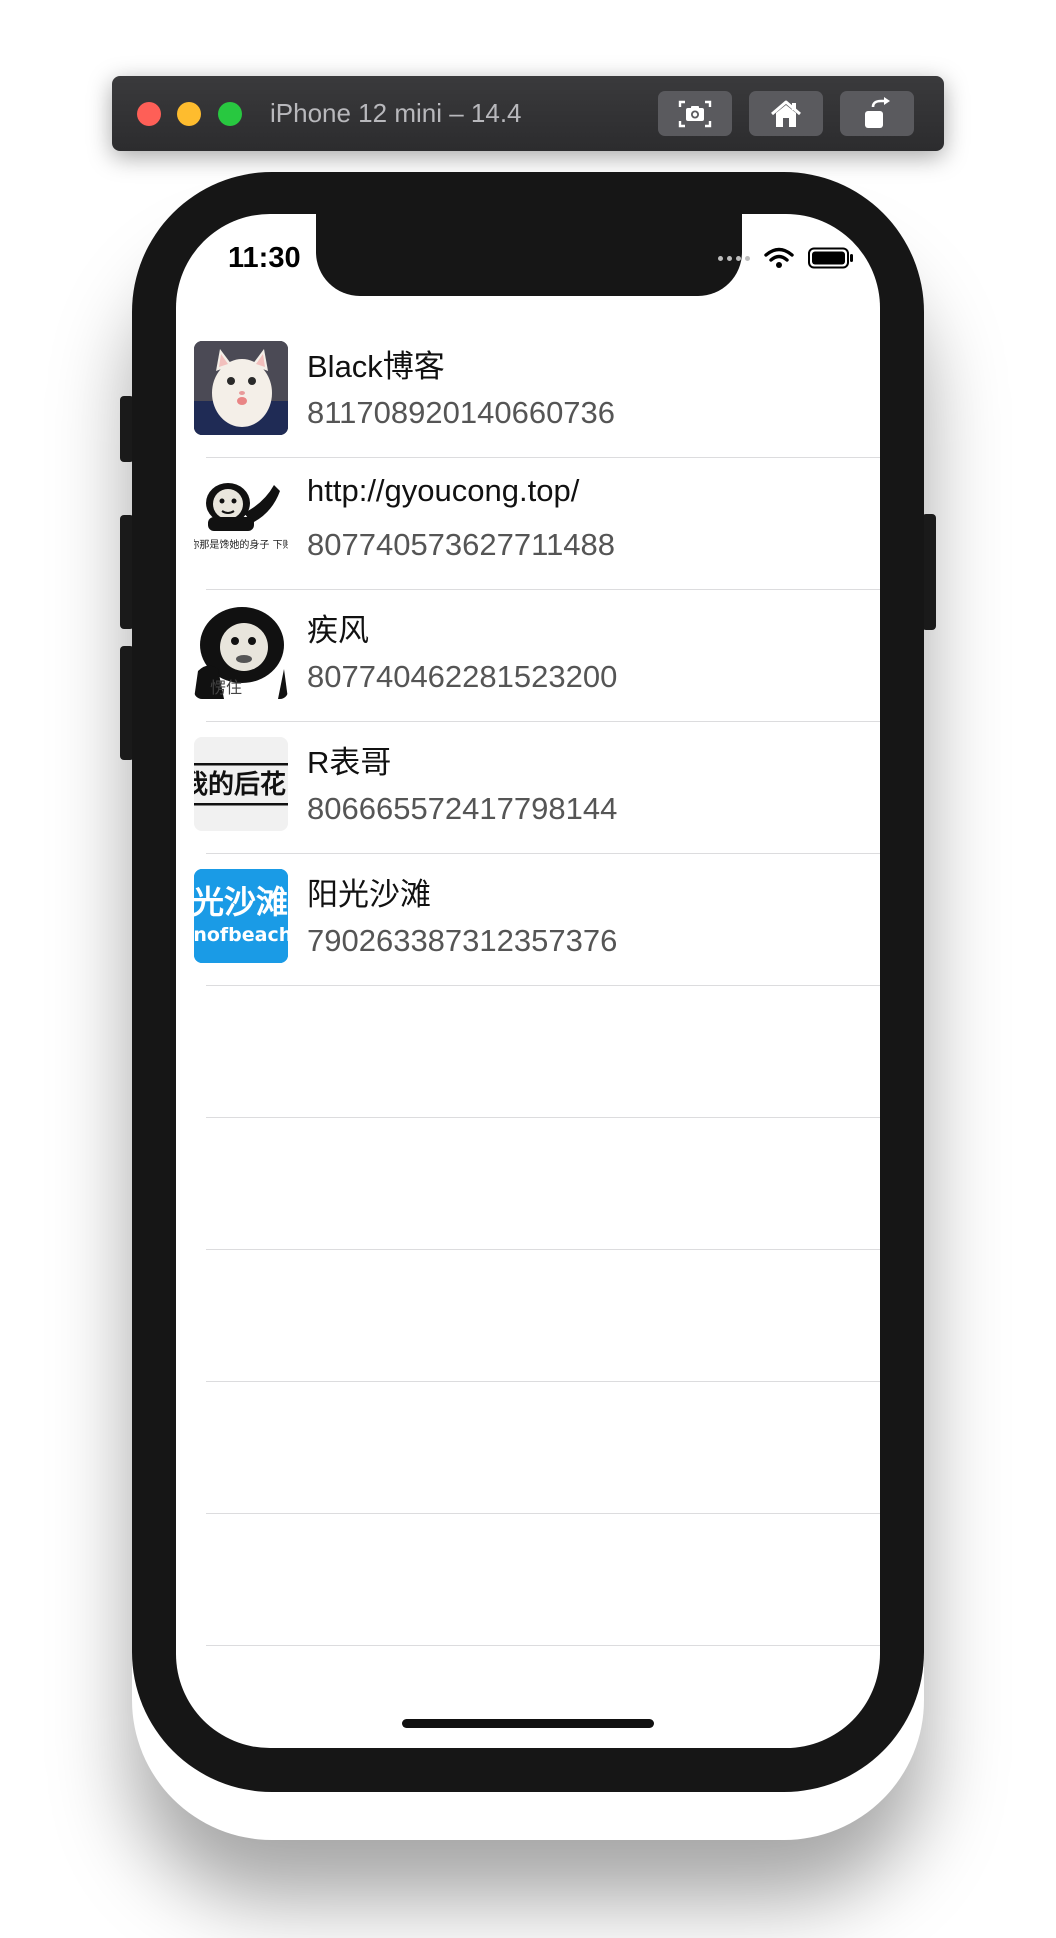  I want to click on rotate-icon, so click(877, 112).